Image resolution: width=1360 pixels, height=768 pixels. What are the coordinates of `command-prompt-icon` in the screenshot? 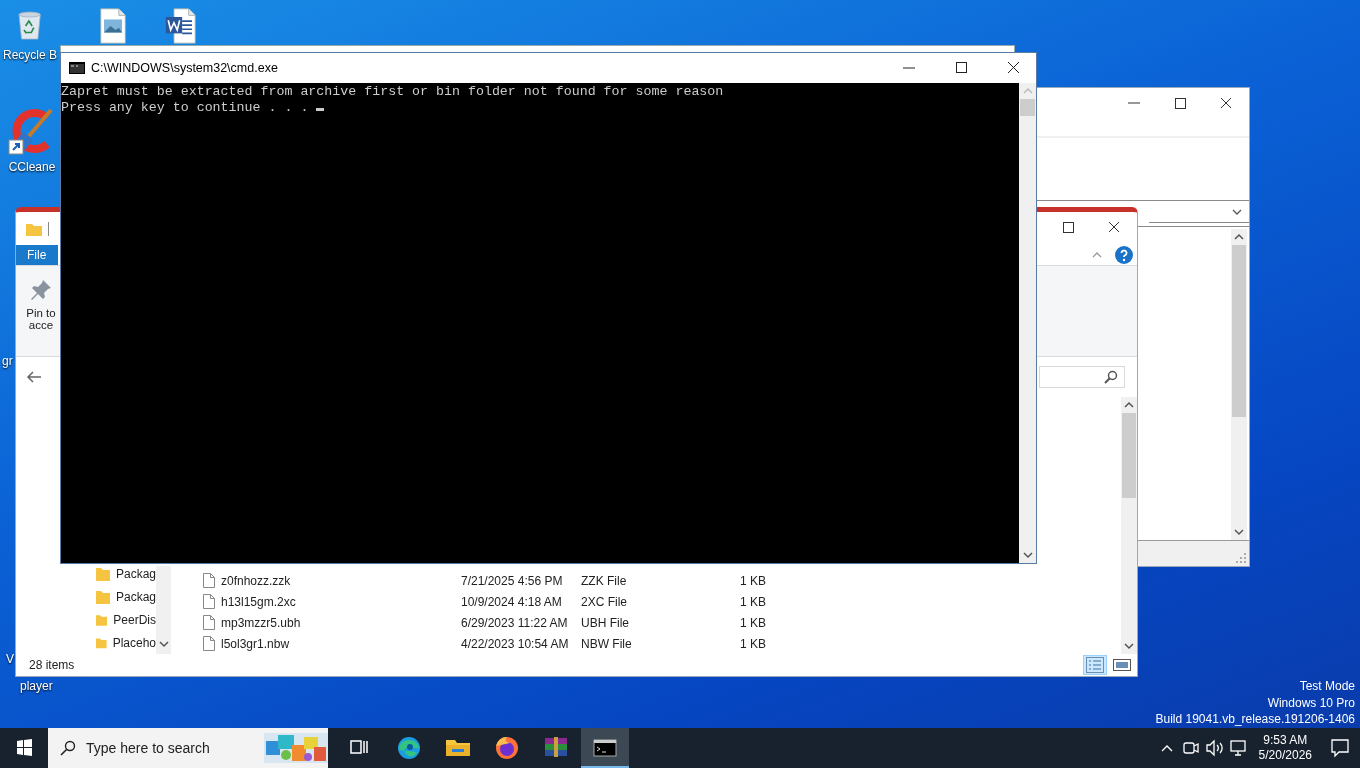 It's located at (605, 748).